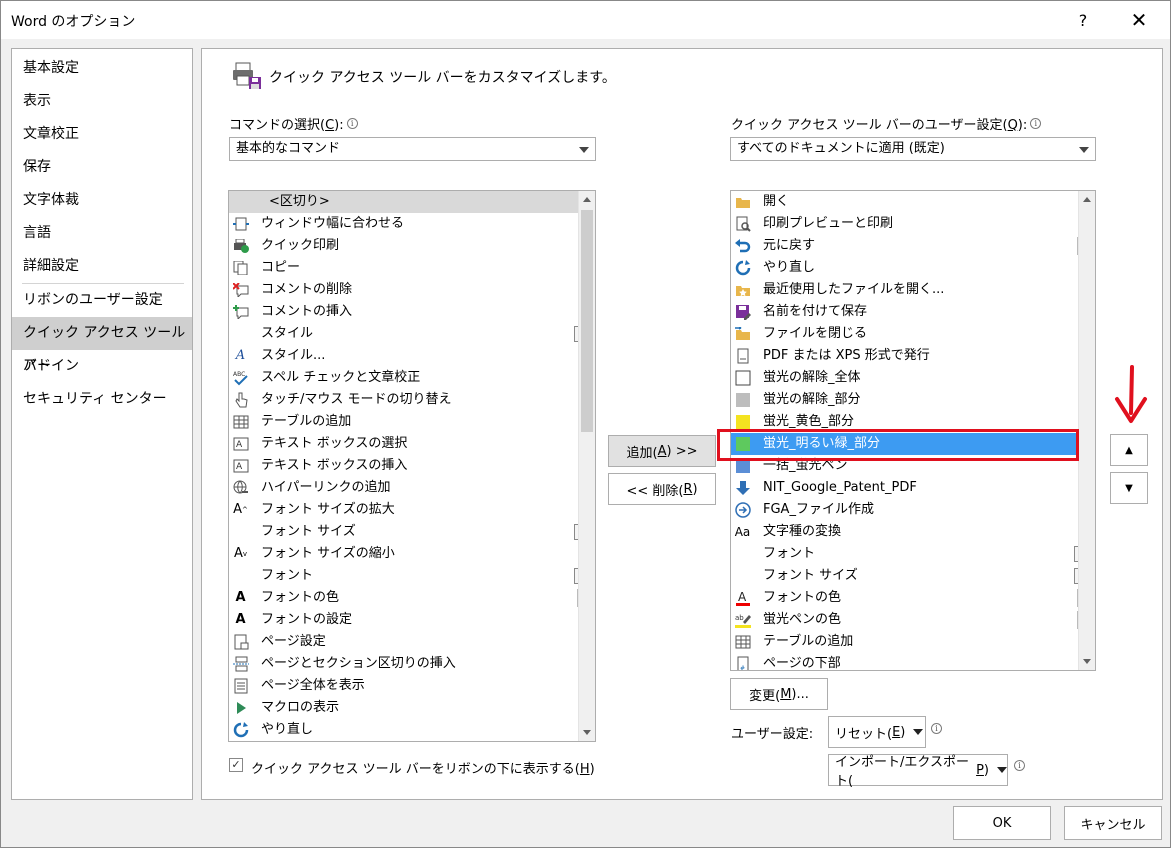  Describe the element at coordinates (412, 224) in the screenshot. I see `list-item: ウィンドウ幅に合わせる` at that location.